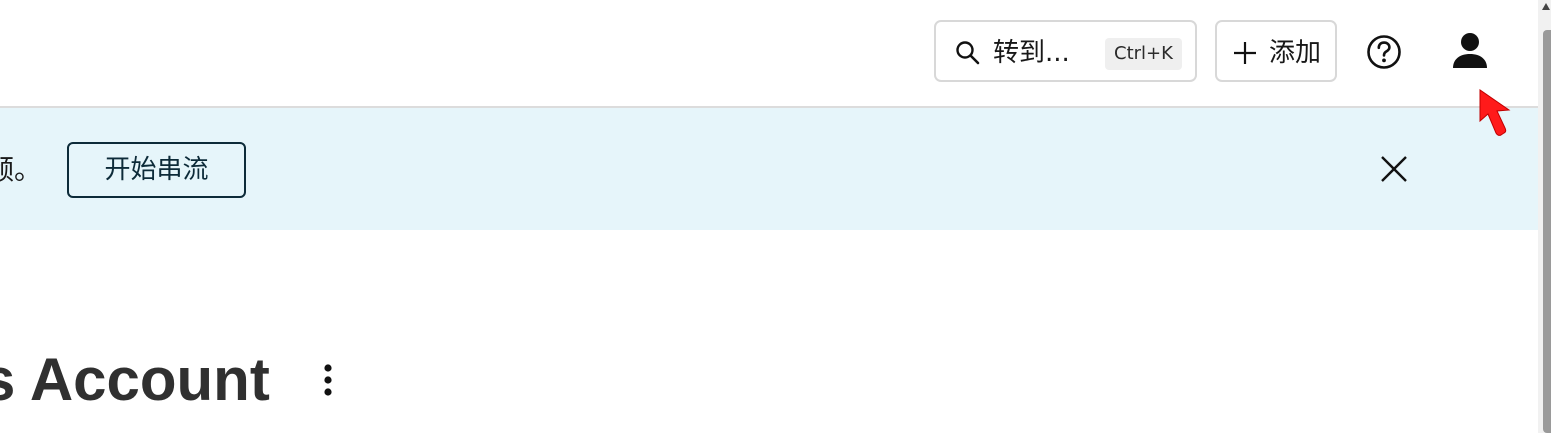 The image size is (1551, 433). What do you see at coordinates (1245, 53) in the screenshot?
I see `plus-icon` at bounding box center [1245, 53].